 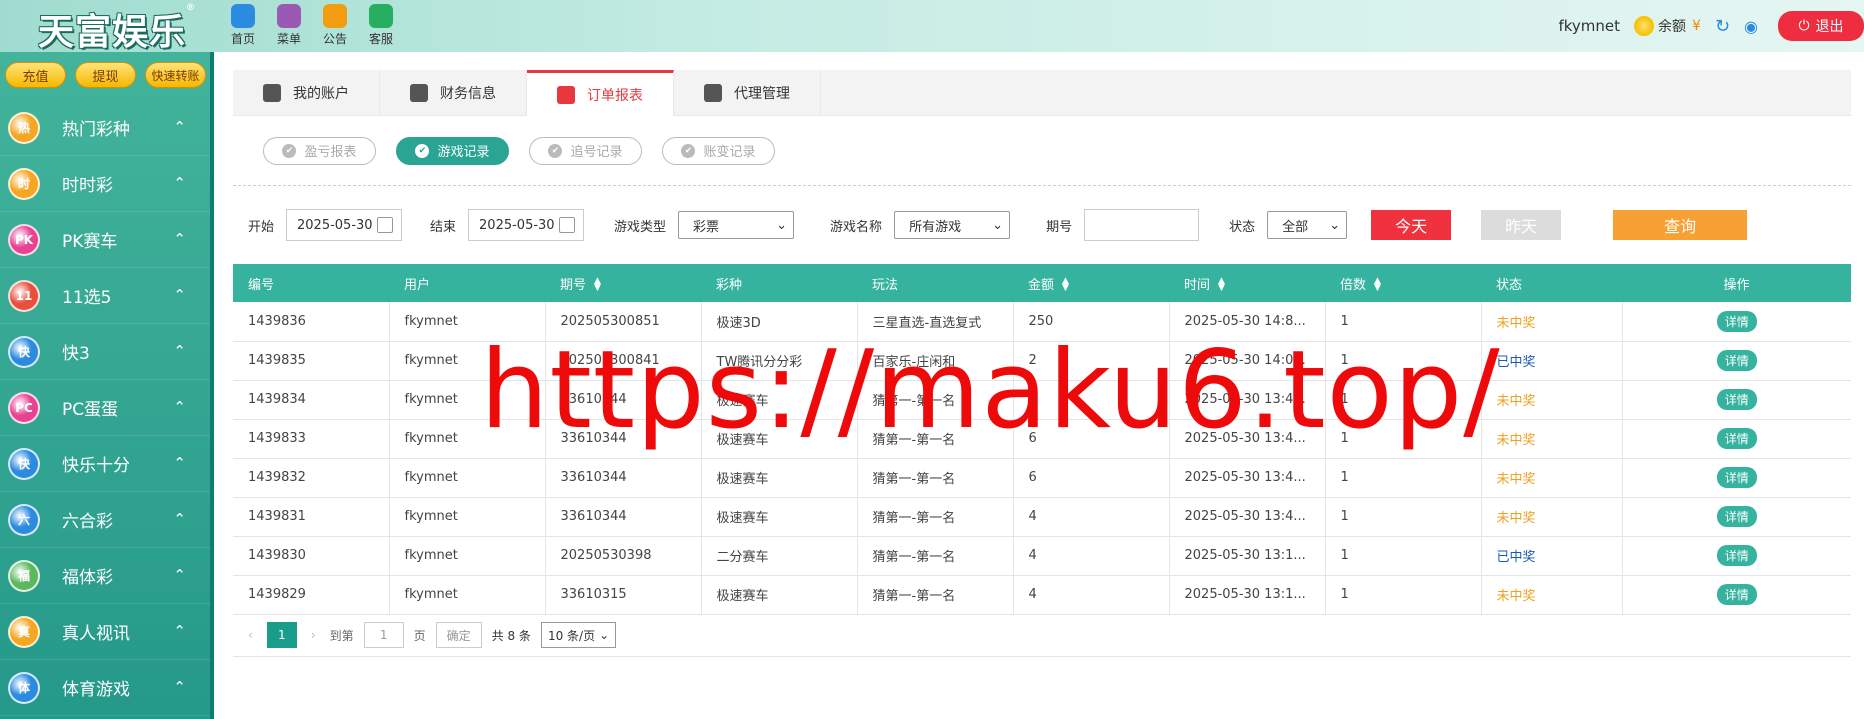 What do you see at coordinates (952, 225) in the screenshot?
I see `game-name-select: 所有游戏 ⌄` at bounding box center [952, 225].